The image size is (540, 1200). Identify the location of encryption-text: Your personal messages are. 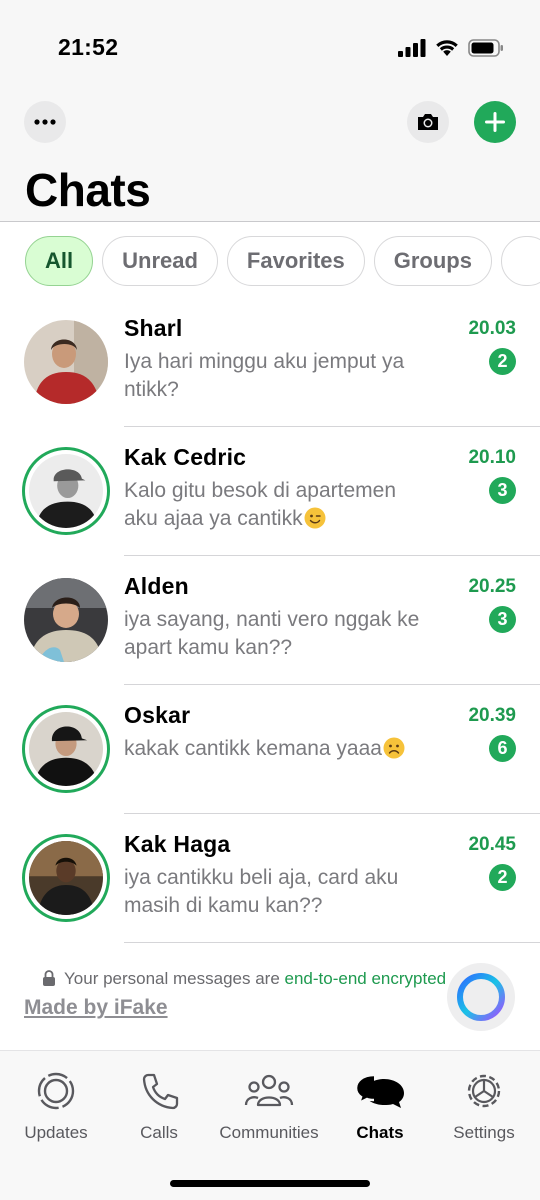
(174, 978).